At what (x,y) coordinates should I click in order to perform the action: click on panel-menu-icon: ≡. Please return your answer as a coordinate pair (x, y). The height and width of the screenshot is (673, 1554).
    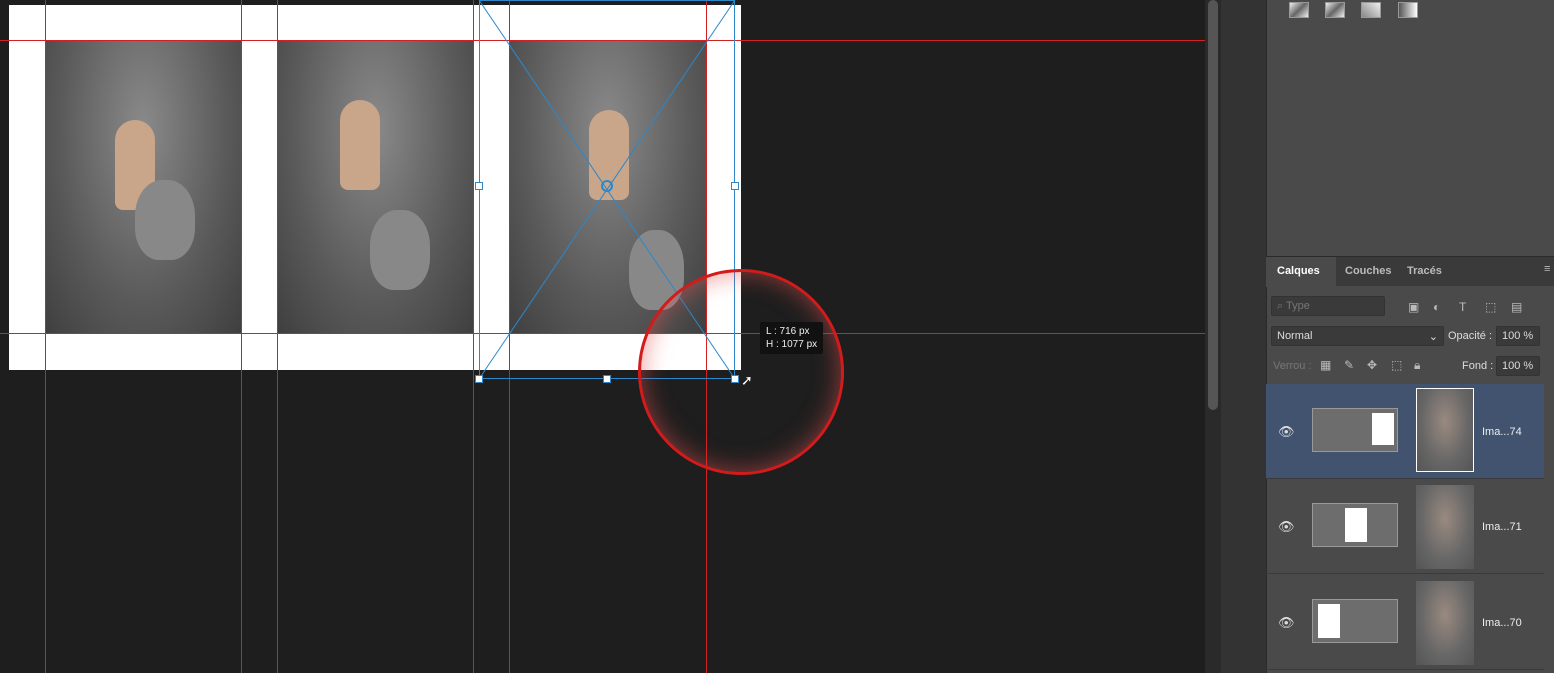
    Looking at the image, I should click on (1547, 269).